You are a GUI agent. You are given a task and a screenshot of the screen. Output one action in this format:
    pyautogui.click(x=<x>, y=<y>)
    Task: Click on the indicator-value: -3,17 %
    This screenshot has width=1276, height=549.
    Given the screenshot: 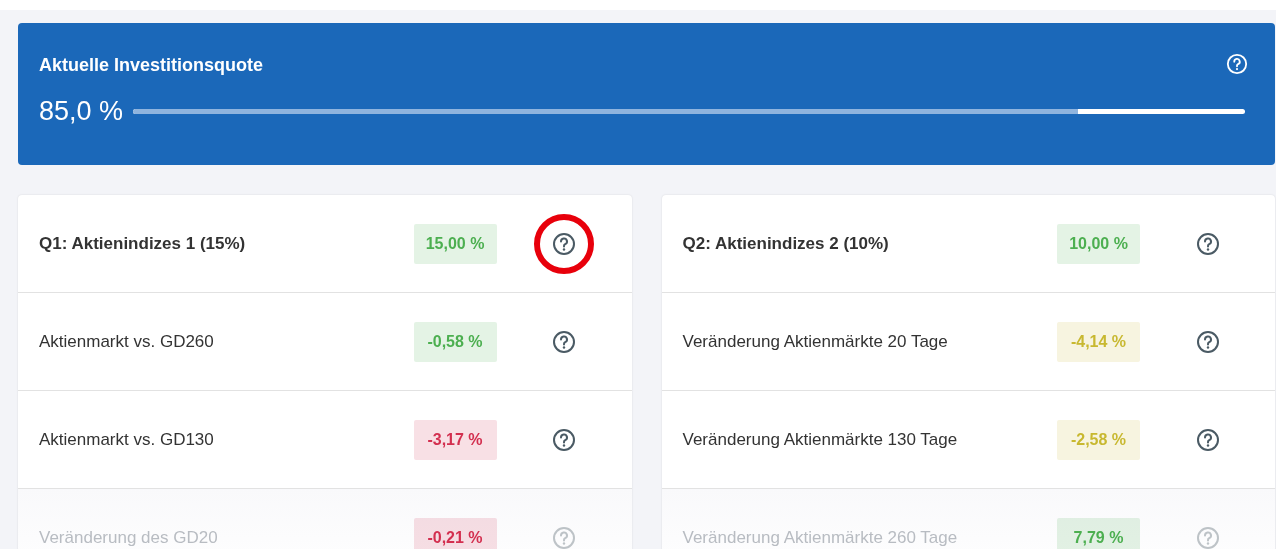 What is the action you would take?
    pyautogui.click(x=455, y=439)
    